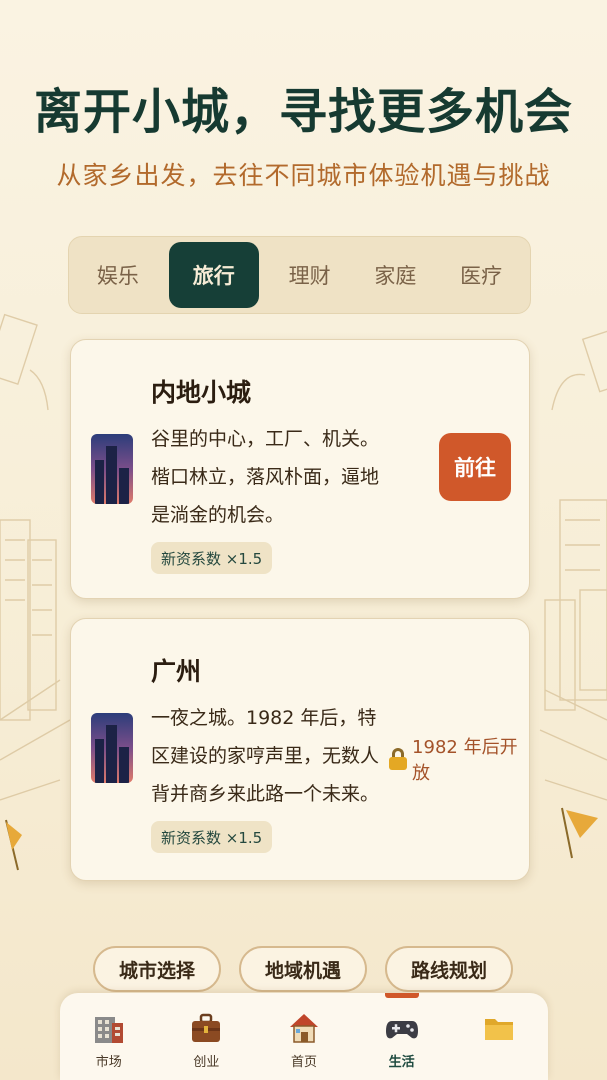 The width and height of the screenshot is (607, 1080). I want to click on category-tabs: 娱乐 旅行 理财 家庭 医疗, so click(299, 275).